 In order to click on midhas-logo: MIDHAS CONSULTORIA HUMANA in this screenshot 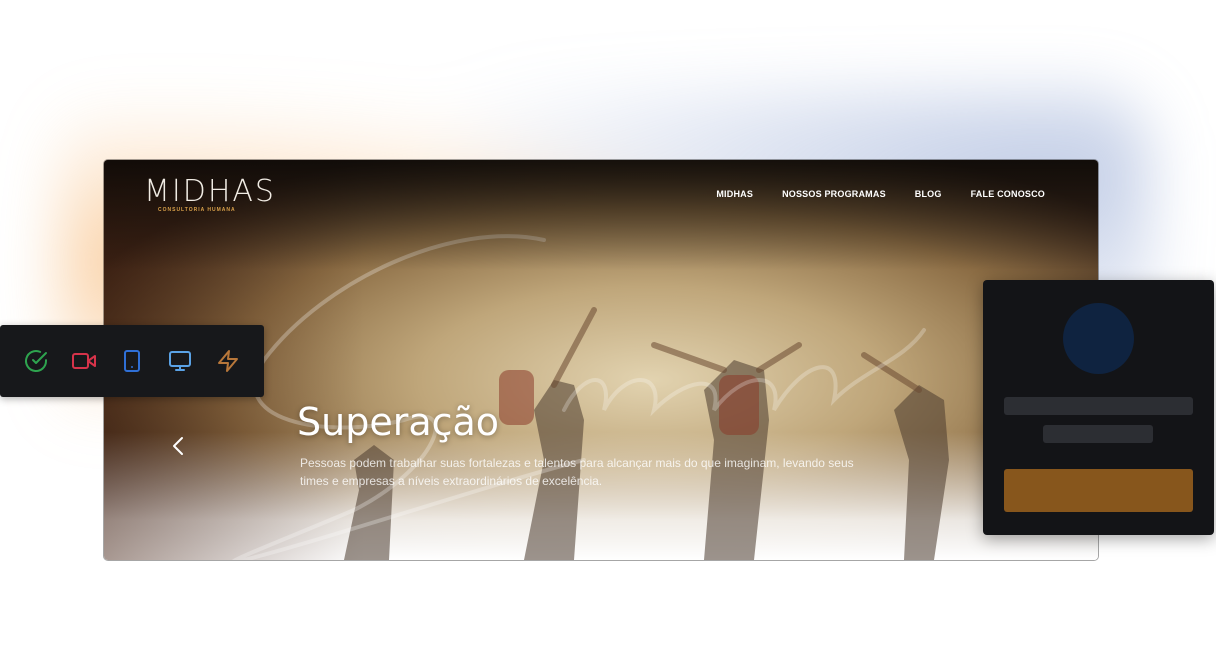, I will do `click(209, 196)`.